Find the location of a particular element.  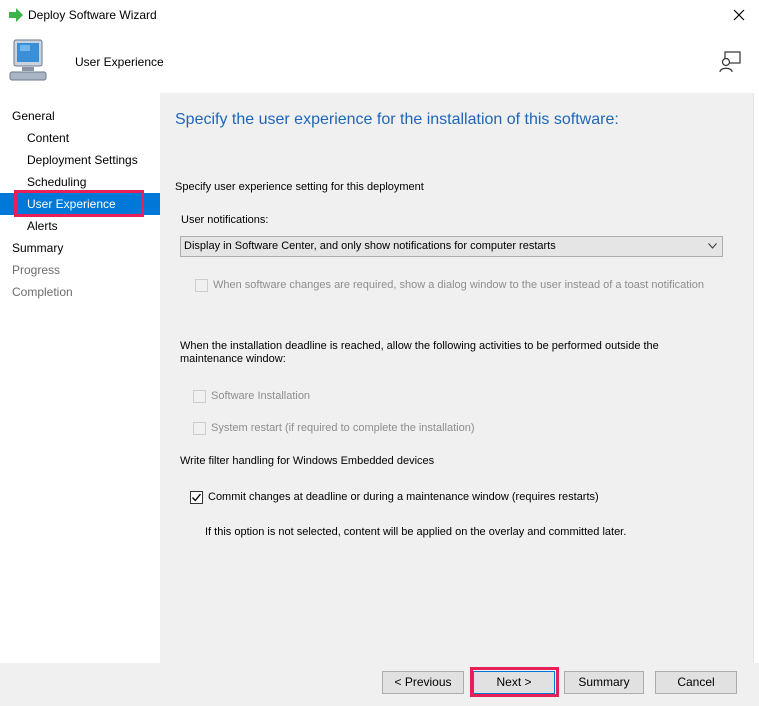

nav-item-completion: Completion is located at coordinates (42, 292).